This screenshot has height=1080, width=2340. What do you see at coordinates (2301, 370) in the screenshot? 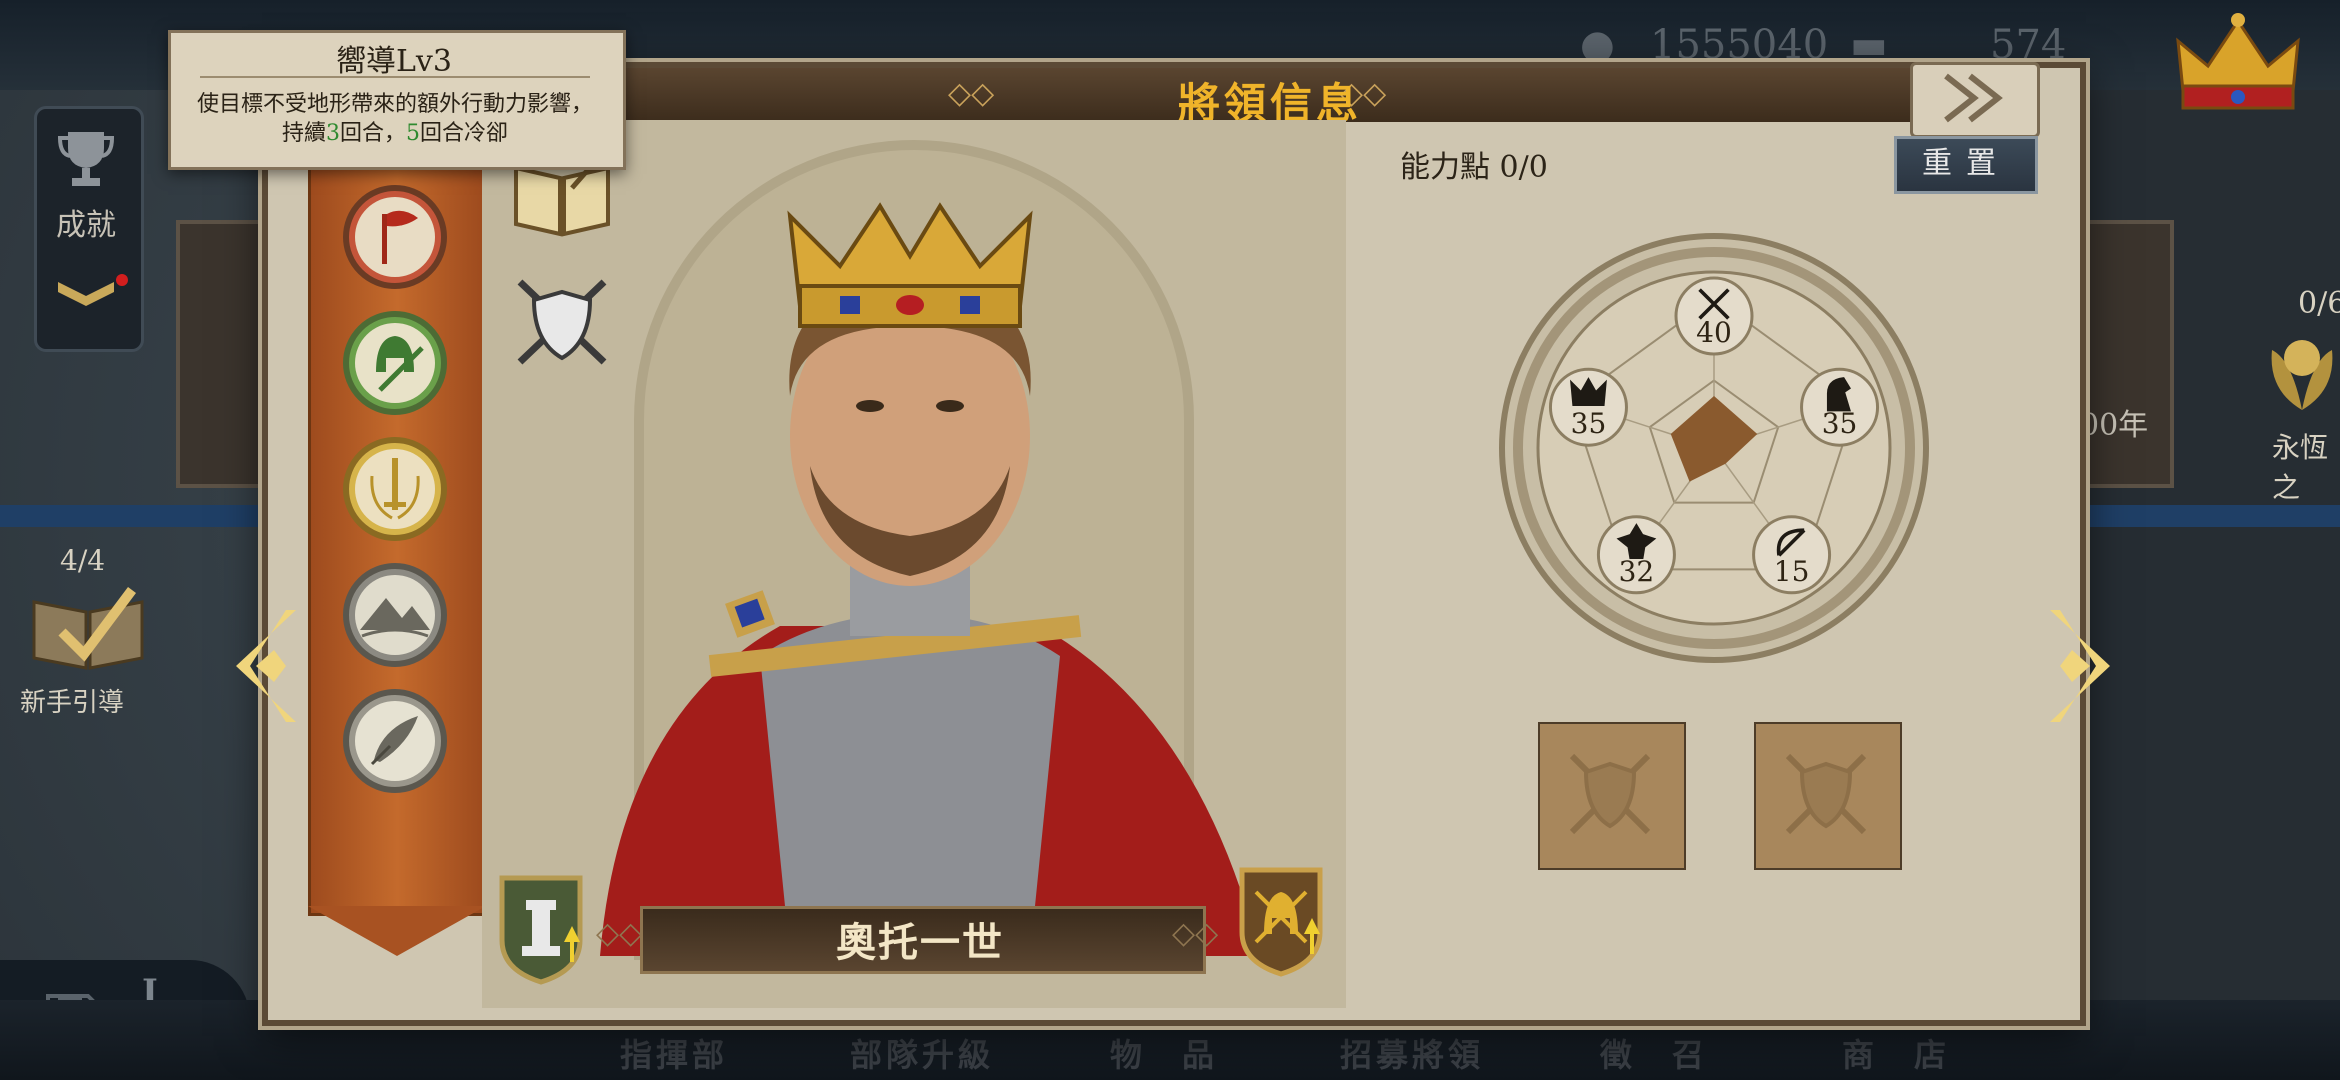
I see `eternal-laurel-icon` at bounding box center [2301, 370].